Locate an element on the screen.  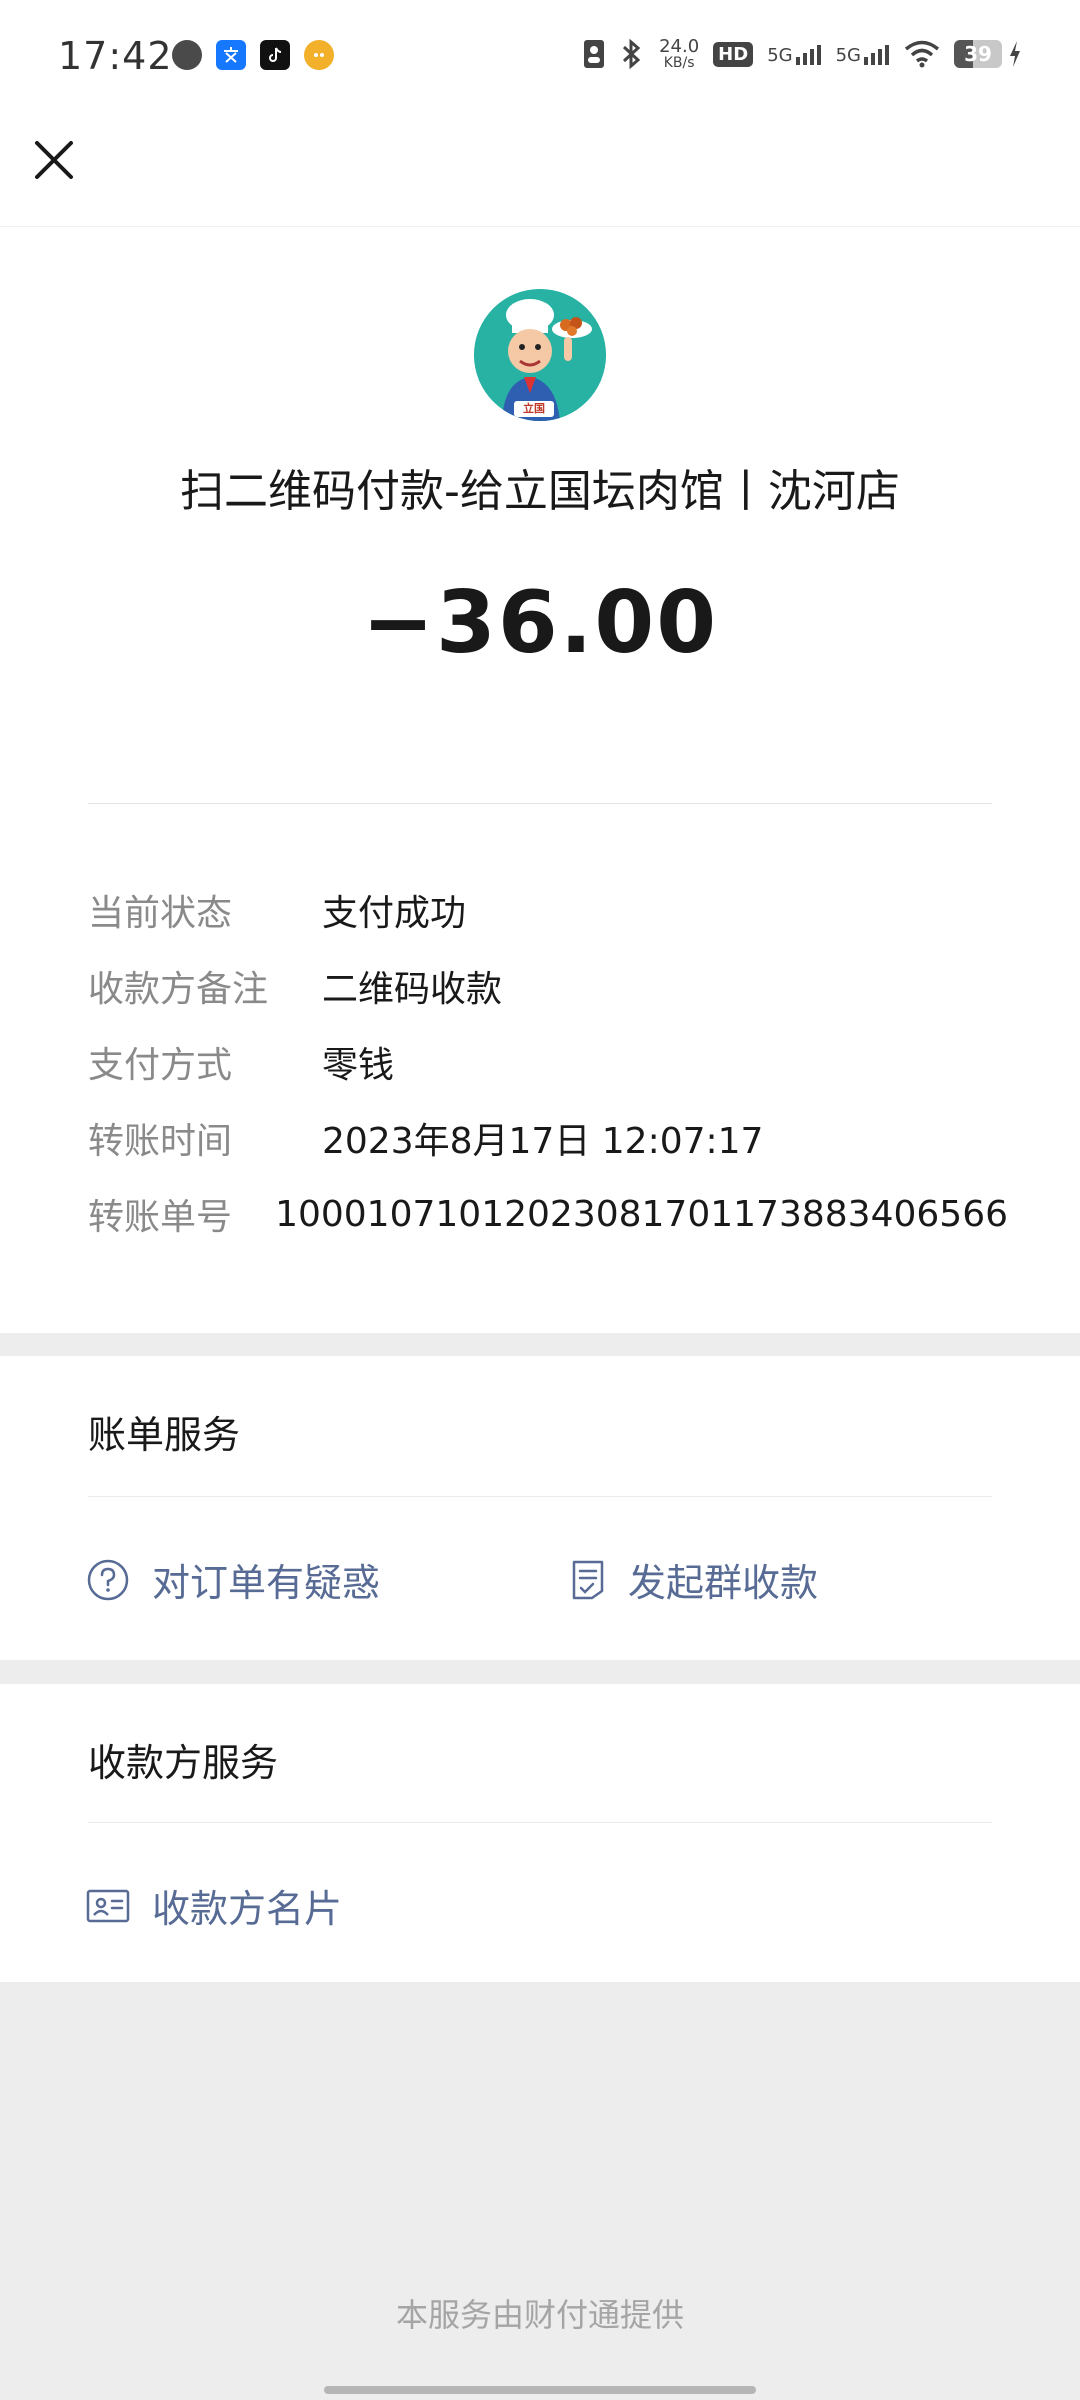
wifi-icon is located at coordinates (922, 54).